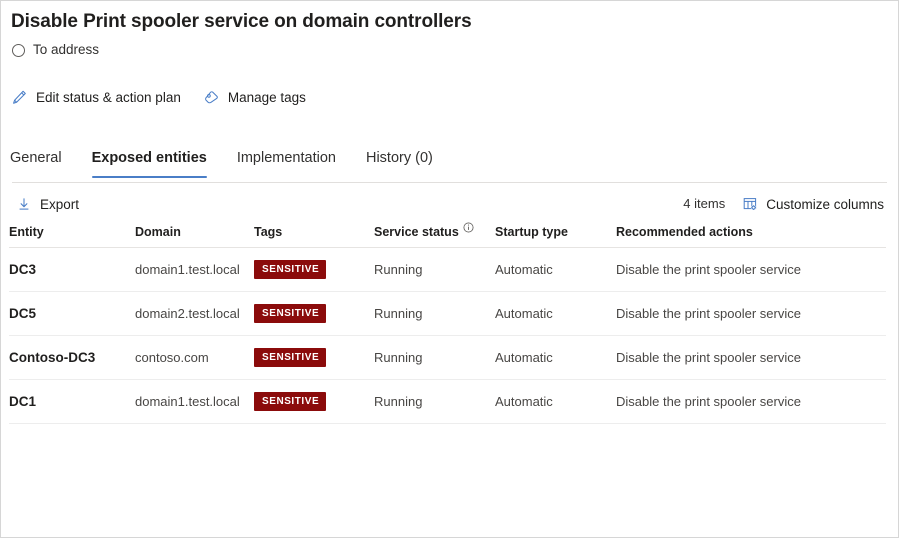 This screenshot has width=899, height=538. I want to click on command-bar: Edit status & action plan Manage tags, so click(449, 97).